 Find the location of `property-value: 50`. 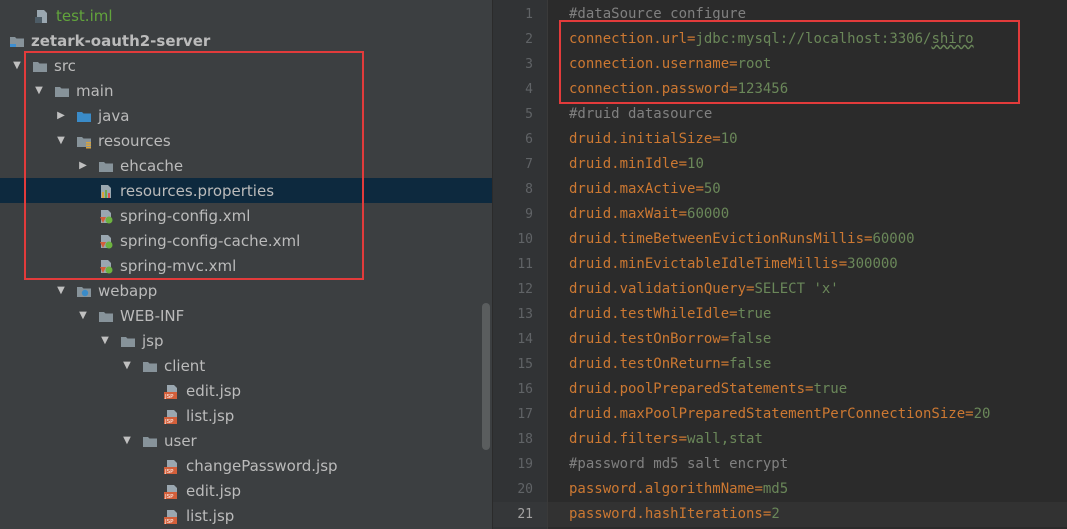

property-value: 50 is located at coordinates (712, 189).